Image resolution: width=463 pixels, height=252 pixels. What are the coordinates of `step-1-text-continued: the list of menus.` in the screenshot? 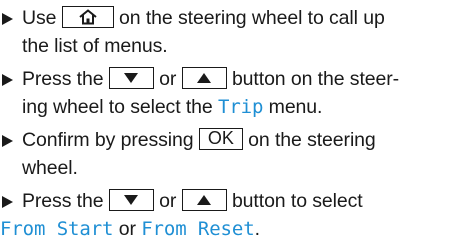 It's located at (95, 46).